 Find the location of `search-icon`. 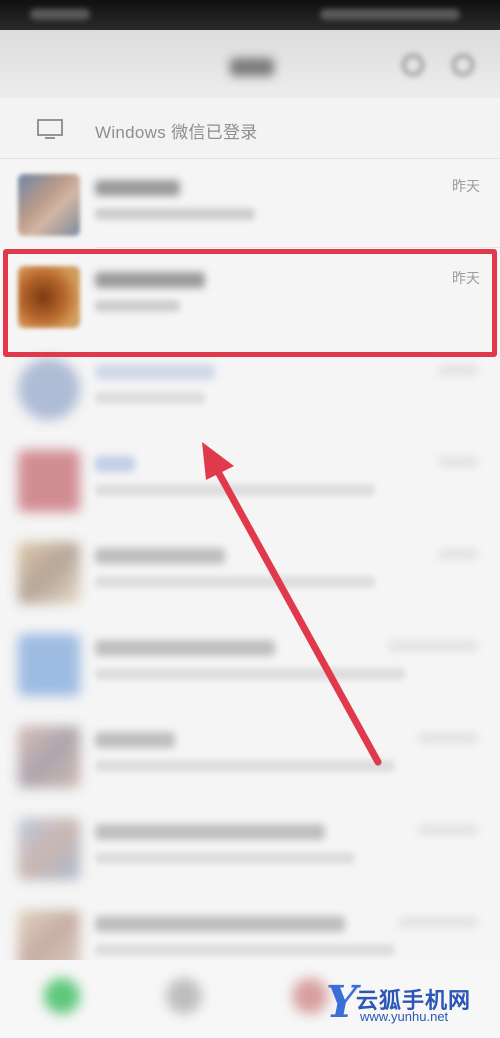

search-icon is located at coordinates (413, 65).